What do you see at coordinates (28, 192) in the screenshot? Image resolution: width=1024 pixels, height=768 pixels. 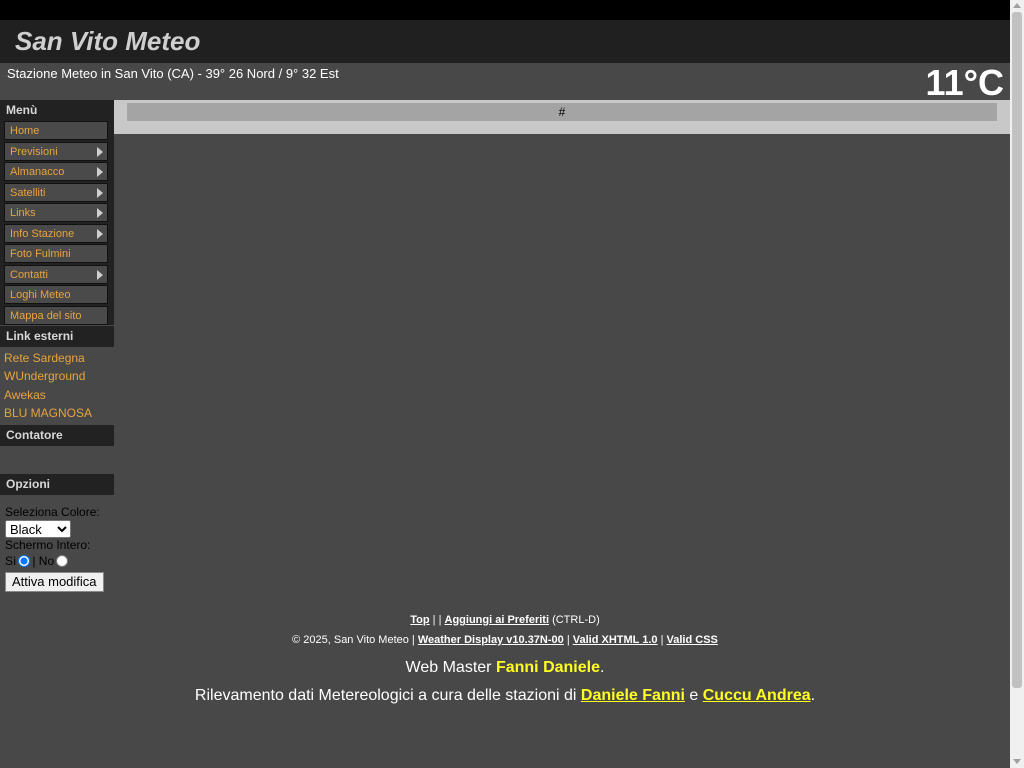 I see `menu-item-label: Satelliti` at bounding box center [28, 192].